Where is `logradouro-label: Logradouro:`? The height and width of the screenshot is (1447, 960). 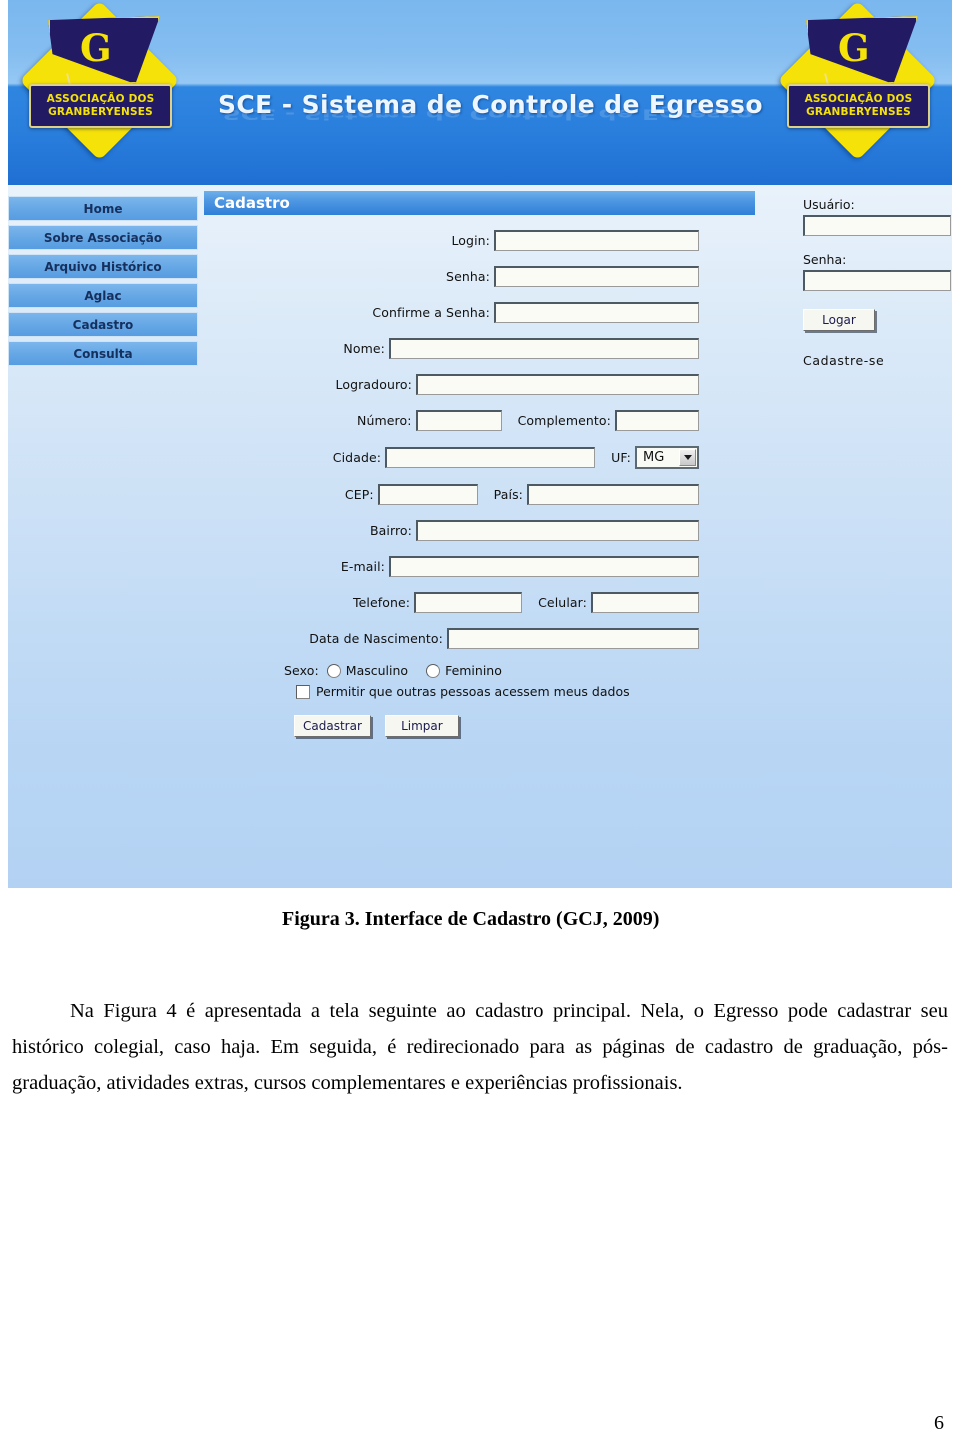 logradouro-label: Logradouro: is located at coordinates (373, 384).